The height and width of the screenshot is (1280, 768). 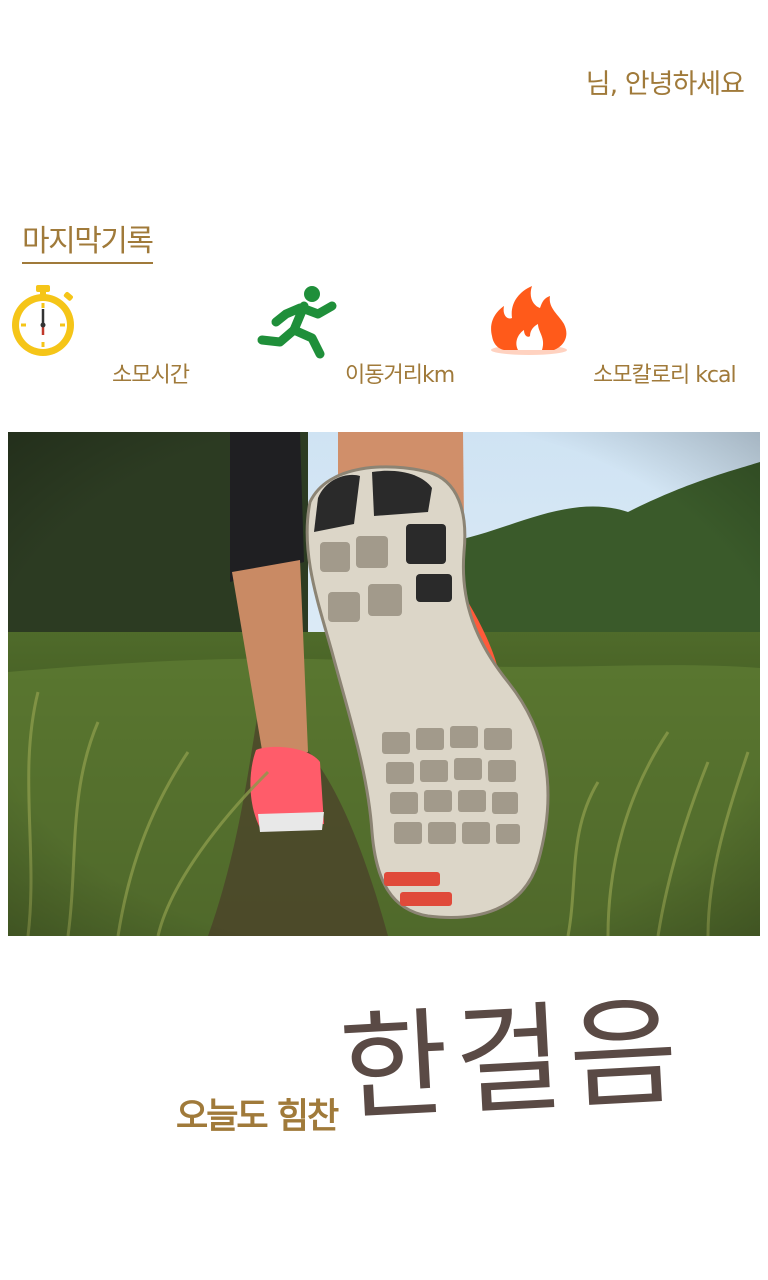 I want to click on fire-icon, so click(x=529, y=321).